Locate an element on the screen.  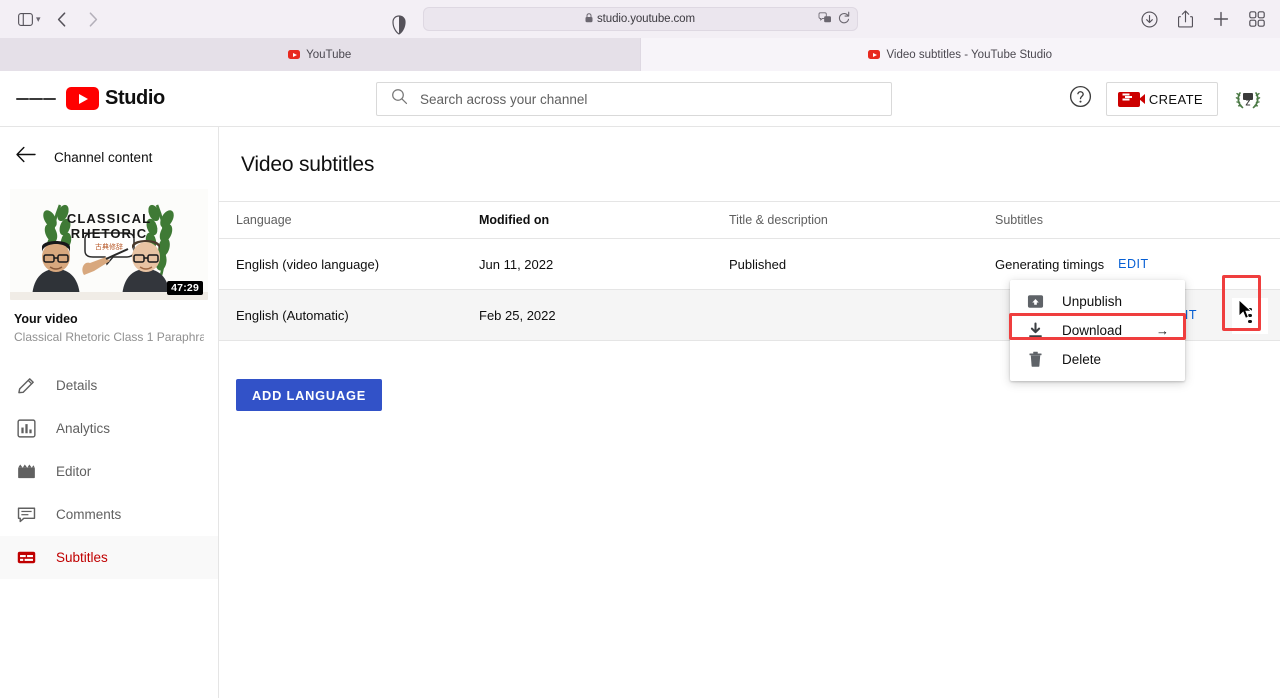
url-input: studio.youtube.com is located at coordinates (640, 19).